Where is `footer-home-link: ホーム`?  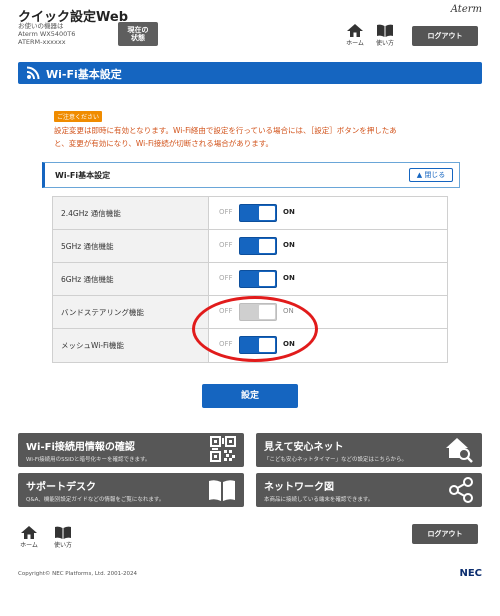
footer-home-link: ホーム is located at coordinates (29, 537).